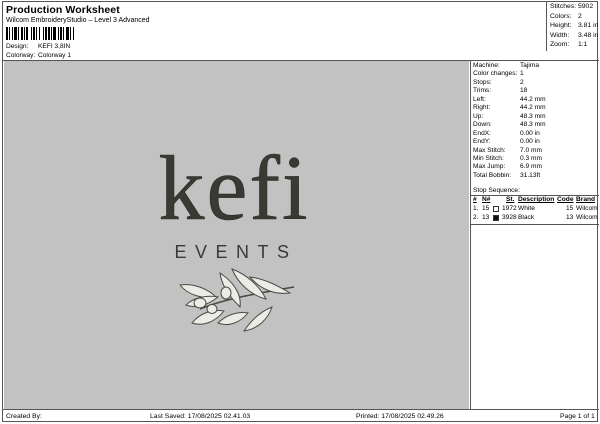 The width and height of the screenshot is (600, 424). Describe the element at coordinates (17, 46) in the screenshot. I see `design-label: Design:` at that location.